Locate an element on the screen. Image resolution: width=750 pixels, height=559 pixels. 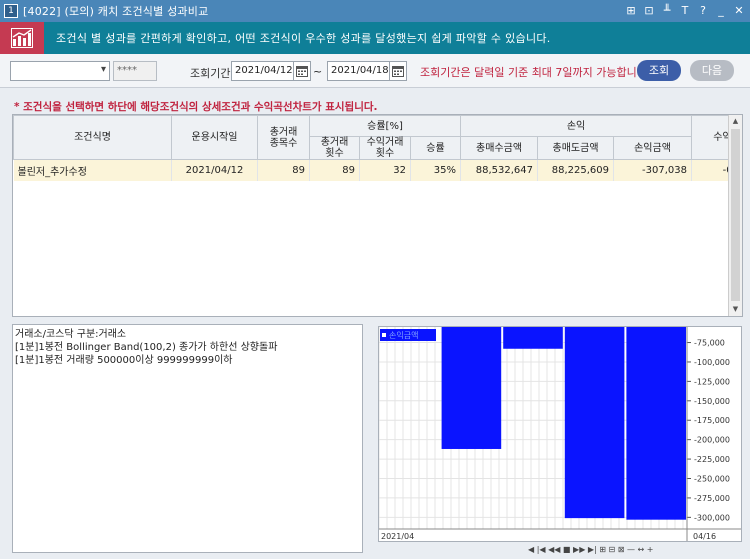
window-title: [4022] (모의) 캐치 조건식별 성과비교 is located at coordinates (116, 11).